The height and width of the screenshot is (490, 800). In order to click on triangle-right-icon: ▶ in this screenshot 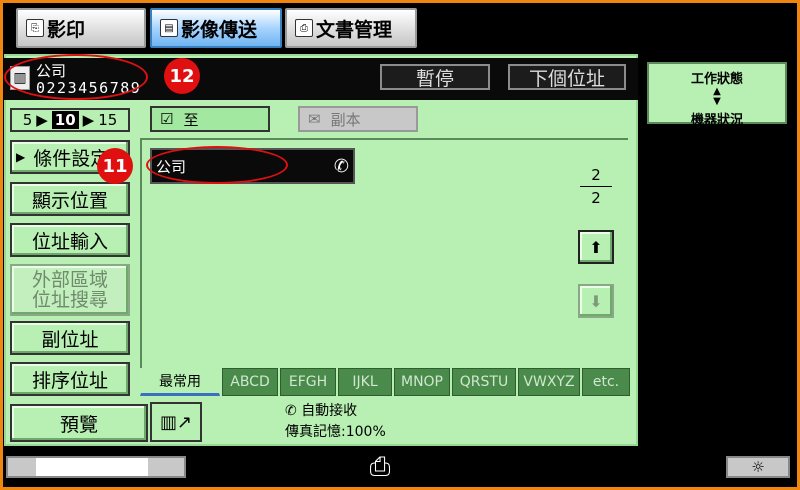, I will do `click(21, 157)`.